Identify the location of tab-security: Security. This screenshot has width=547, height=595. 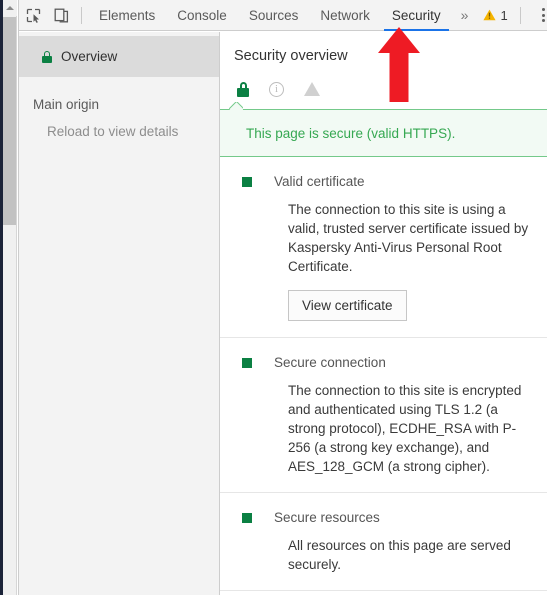
(416, 15).